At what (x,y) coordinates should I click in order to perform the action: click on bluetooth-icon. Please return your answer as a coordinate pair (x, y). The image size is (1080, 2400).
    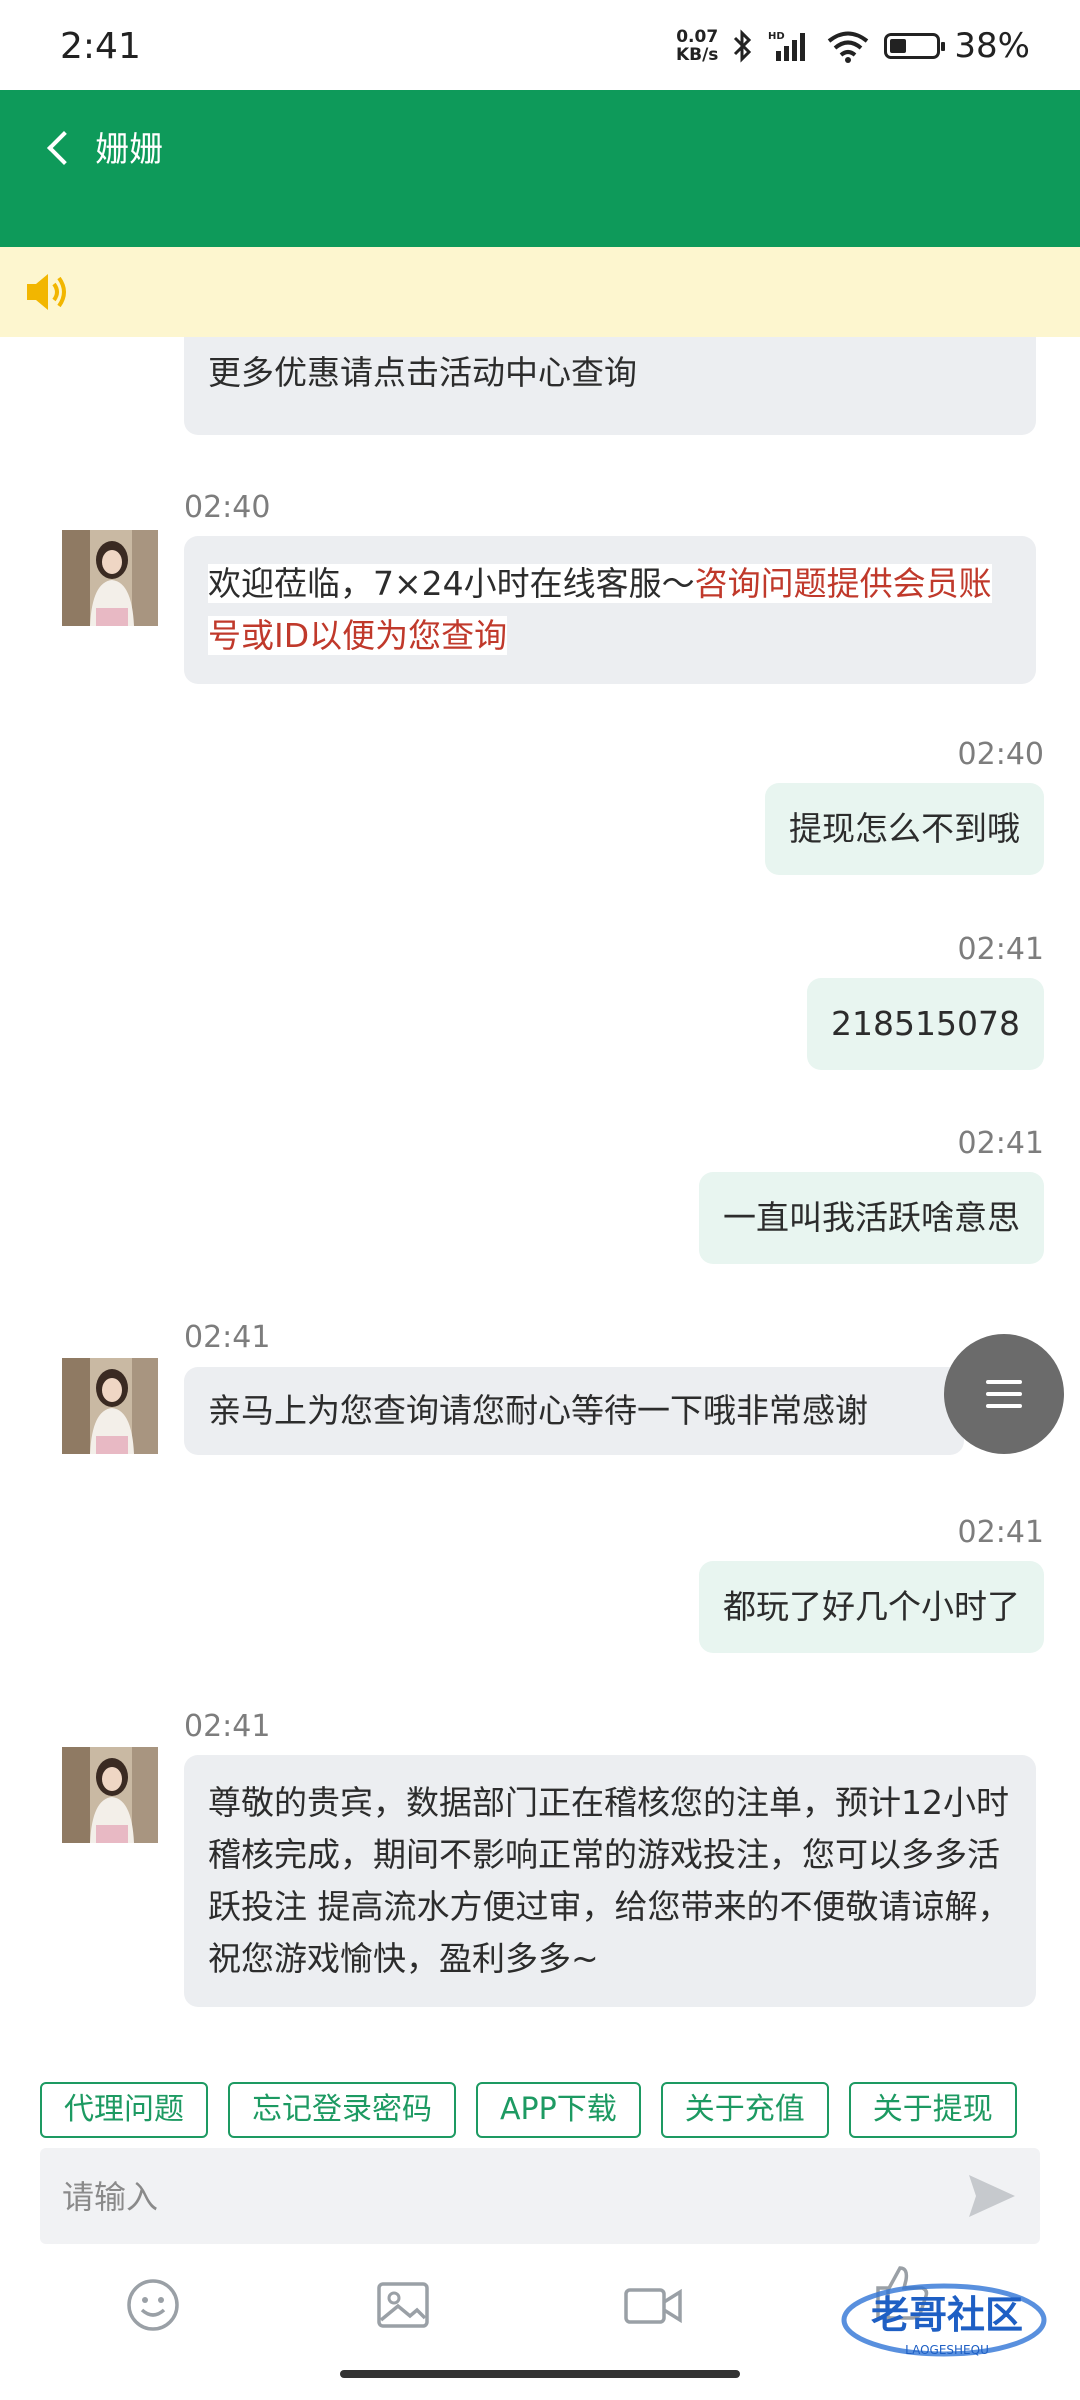
    Looking at the image, I should click on (743, 46).